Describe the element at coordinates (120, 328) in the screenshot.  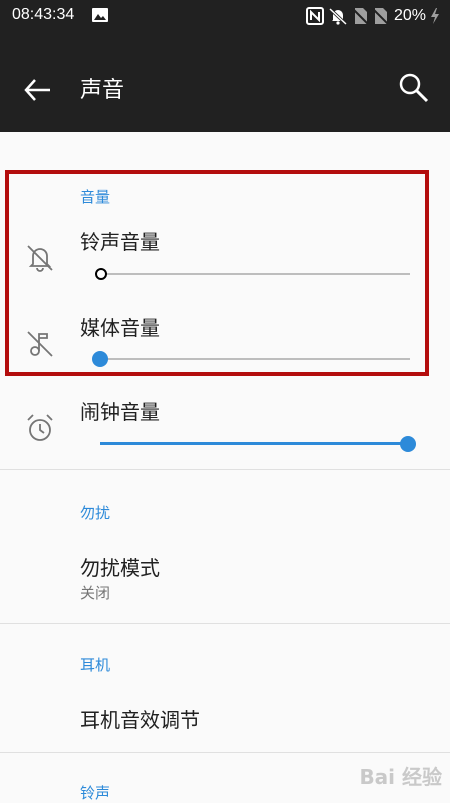
I see `media-volume-label: 媒体音量` at that location.